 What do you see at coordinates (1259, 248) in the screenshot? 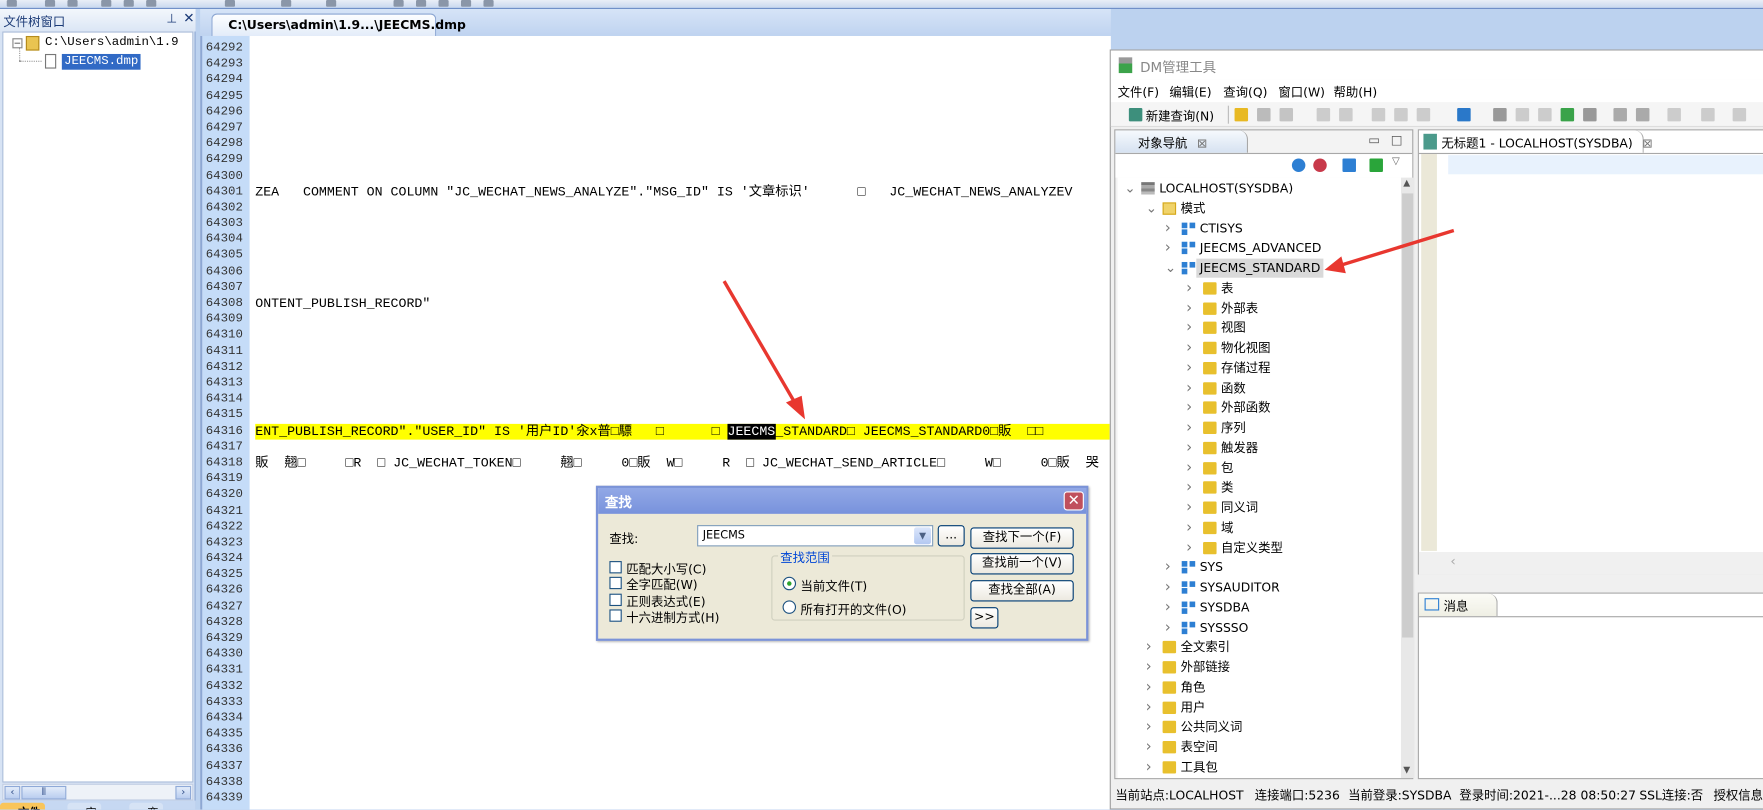
I see `tree-node: › JEECMS_ADVANCED` at bounding box center [1259, 248].